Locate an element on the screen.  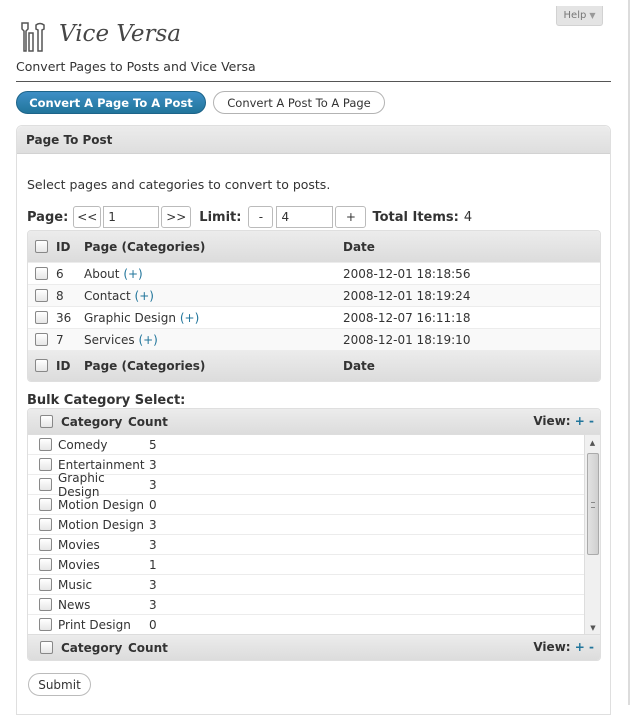
column-id: ID is located at coordinates (63, 246).